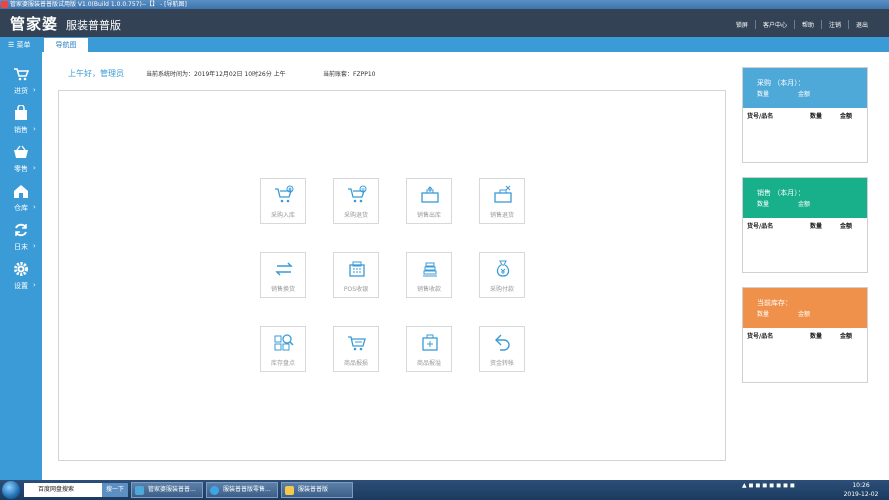 This screenshot has width=889, height=500. Describe the element at coordinates (93, 25) in the screenshot. I see `app-edition: 服装普普版` at that location.